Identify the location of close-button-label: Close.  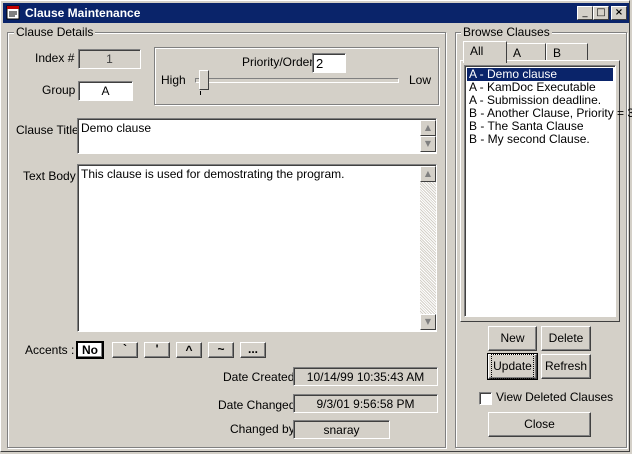
(539, 424).